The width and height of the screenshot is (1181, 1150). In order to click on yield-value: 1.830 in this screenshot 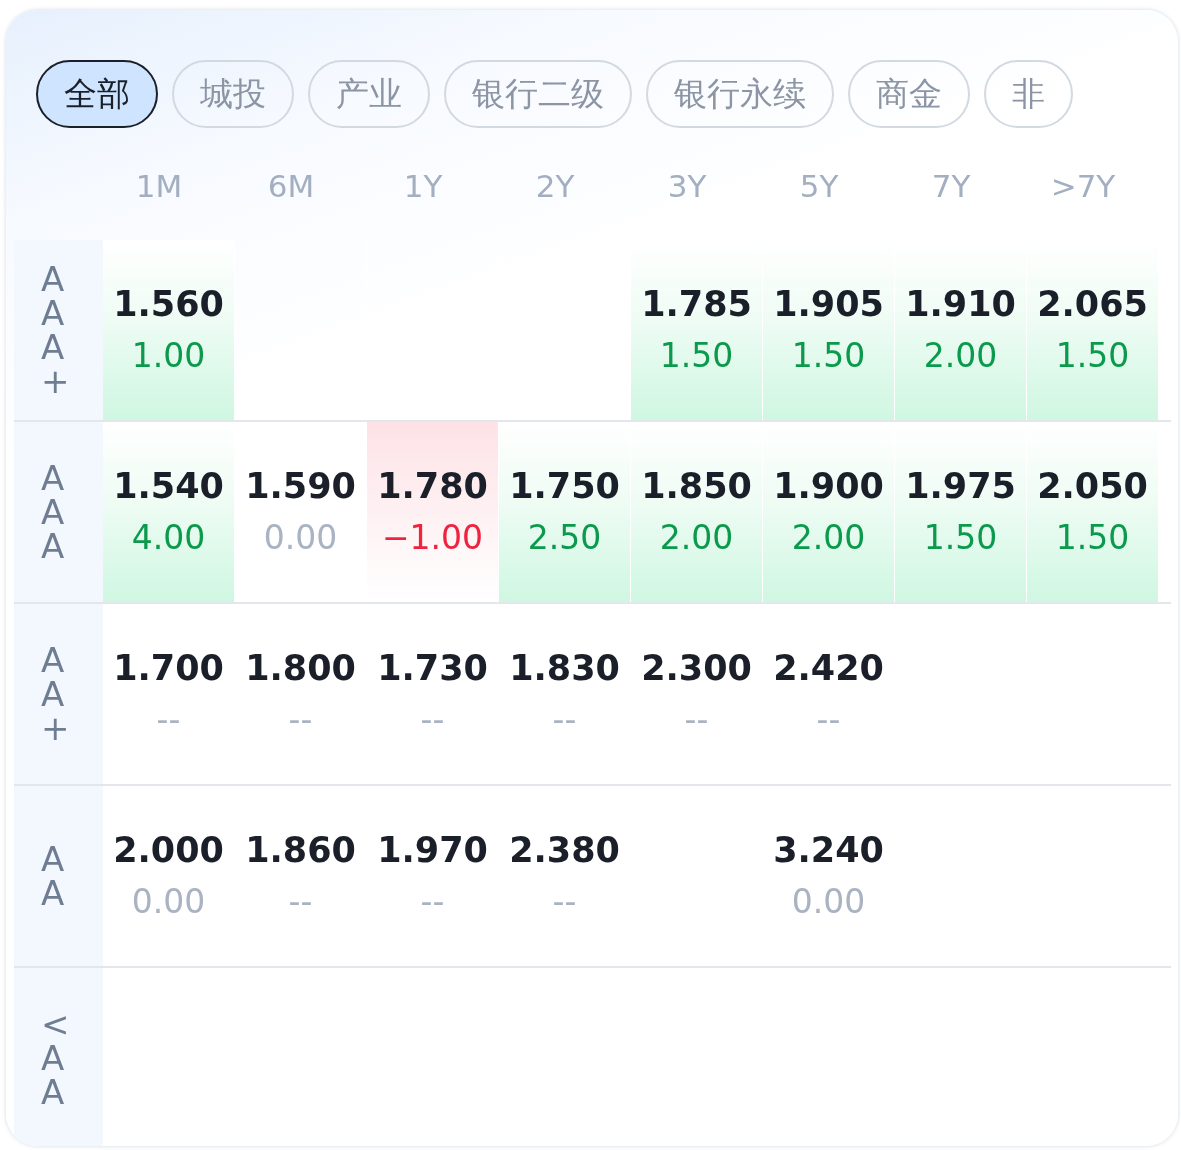, I will do `click(564, 668)`.